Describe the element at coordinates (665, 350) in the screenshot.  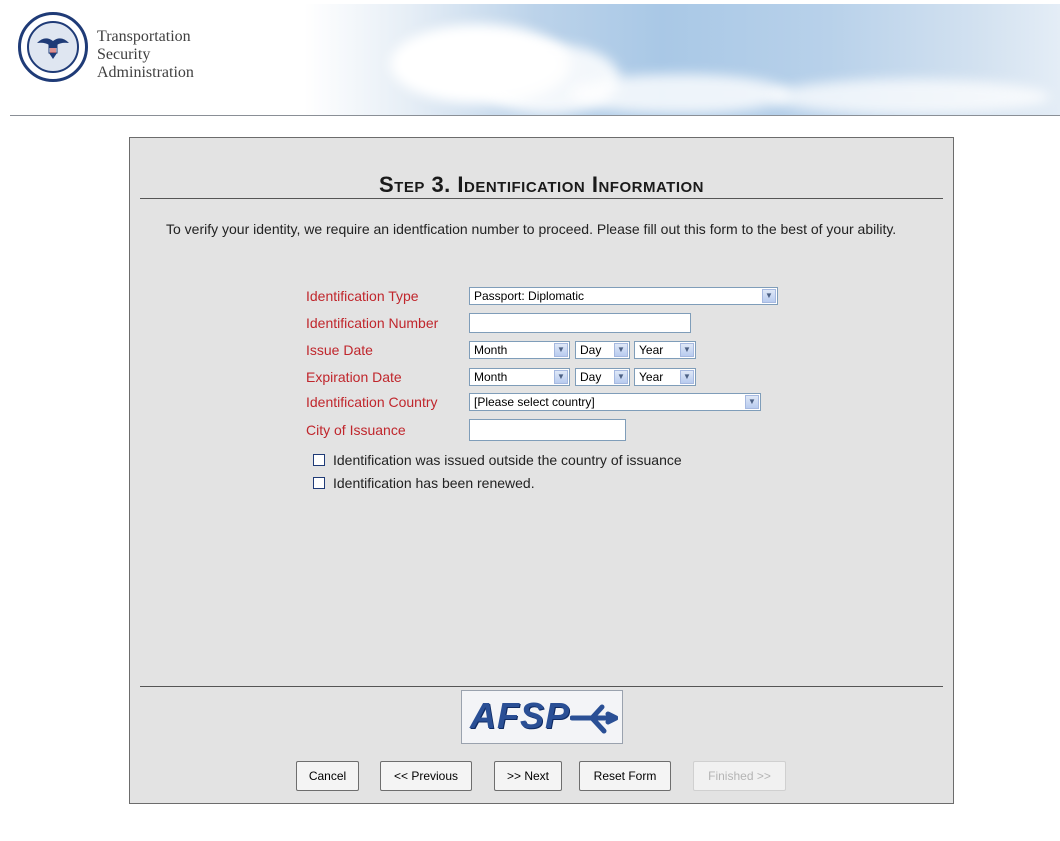
I see `issue-year-select: Year ▼` at that location.